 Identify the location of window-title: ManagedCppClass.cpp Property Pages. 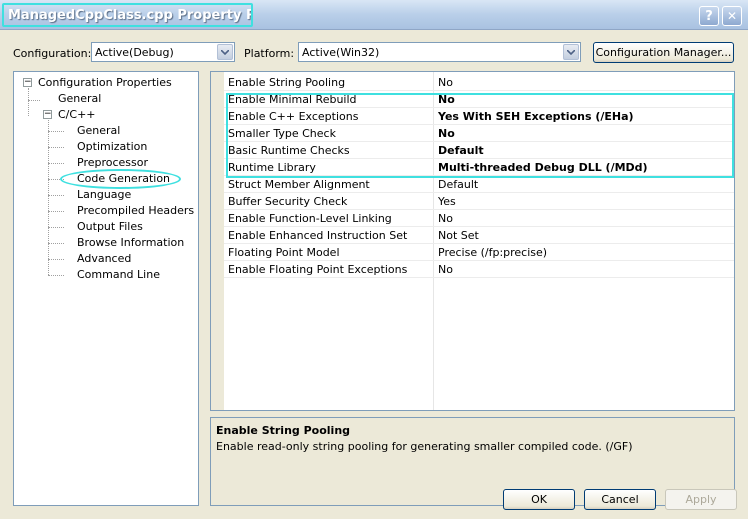
(127, 15).